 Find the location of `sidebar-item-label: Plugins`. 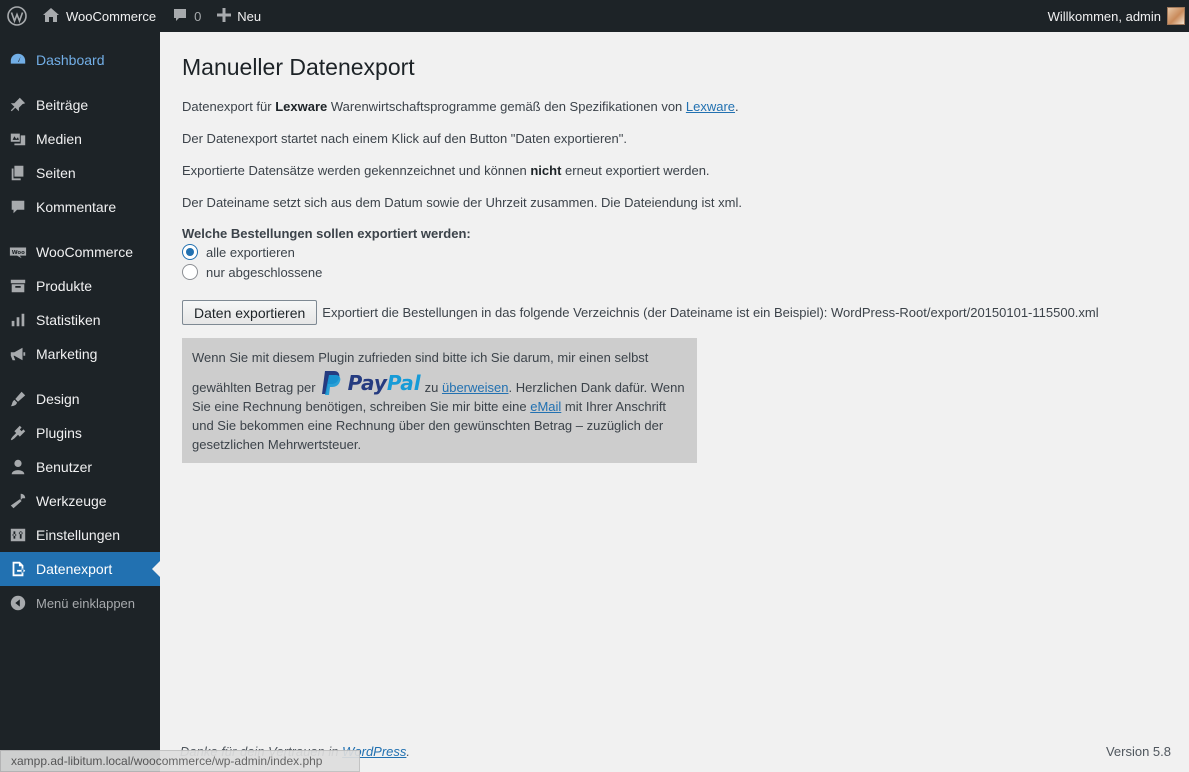

sidebar-item-label: Plugins is located at coordinates (59, 433).